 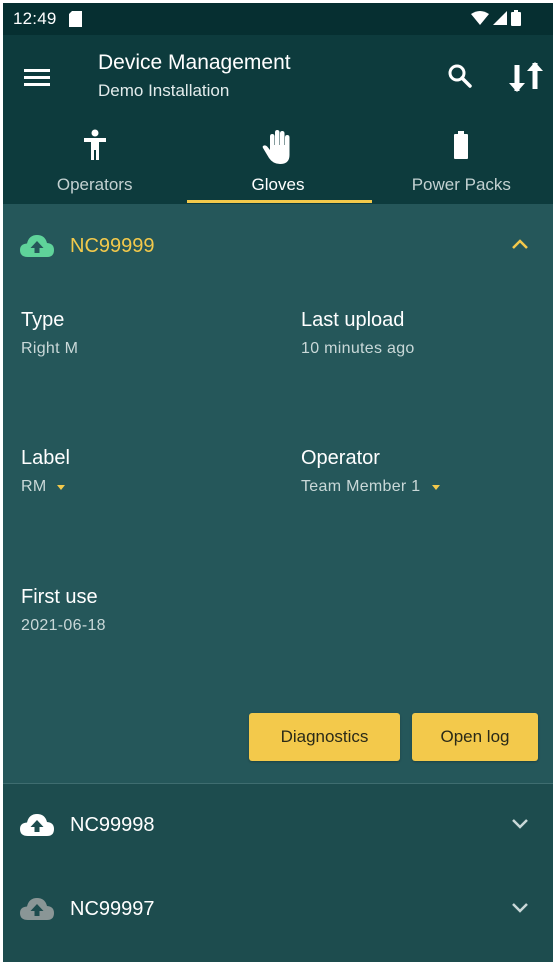 I want to click on last-upload-value: 10 minutes ago, so click(x=358, y=348).